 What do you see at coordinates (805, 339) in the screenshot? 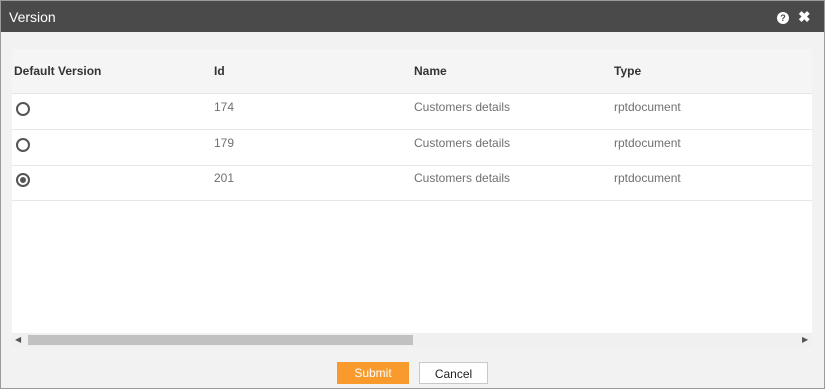
I see `scroll-right-arrow-icon: ▶` at bounding box center [805, 339].